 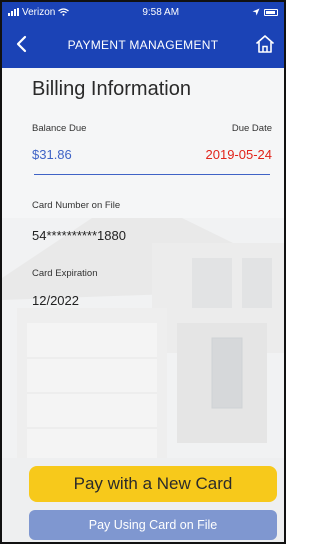 I want to click on card-expiration-label: Card Expiration, so click(x=65, y=273).